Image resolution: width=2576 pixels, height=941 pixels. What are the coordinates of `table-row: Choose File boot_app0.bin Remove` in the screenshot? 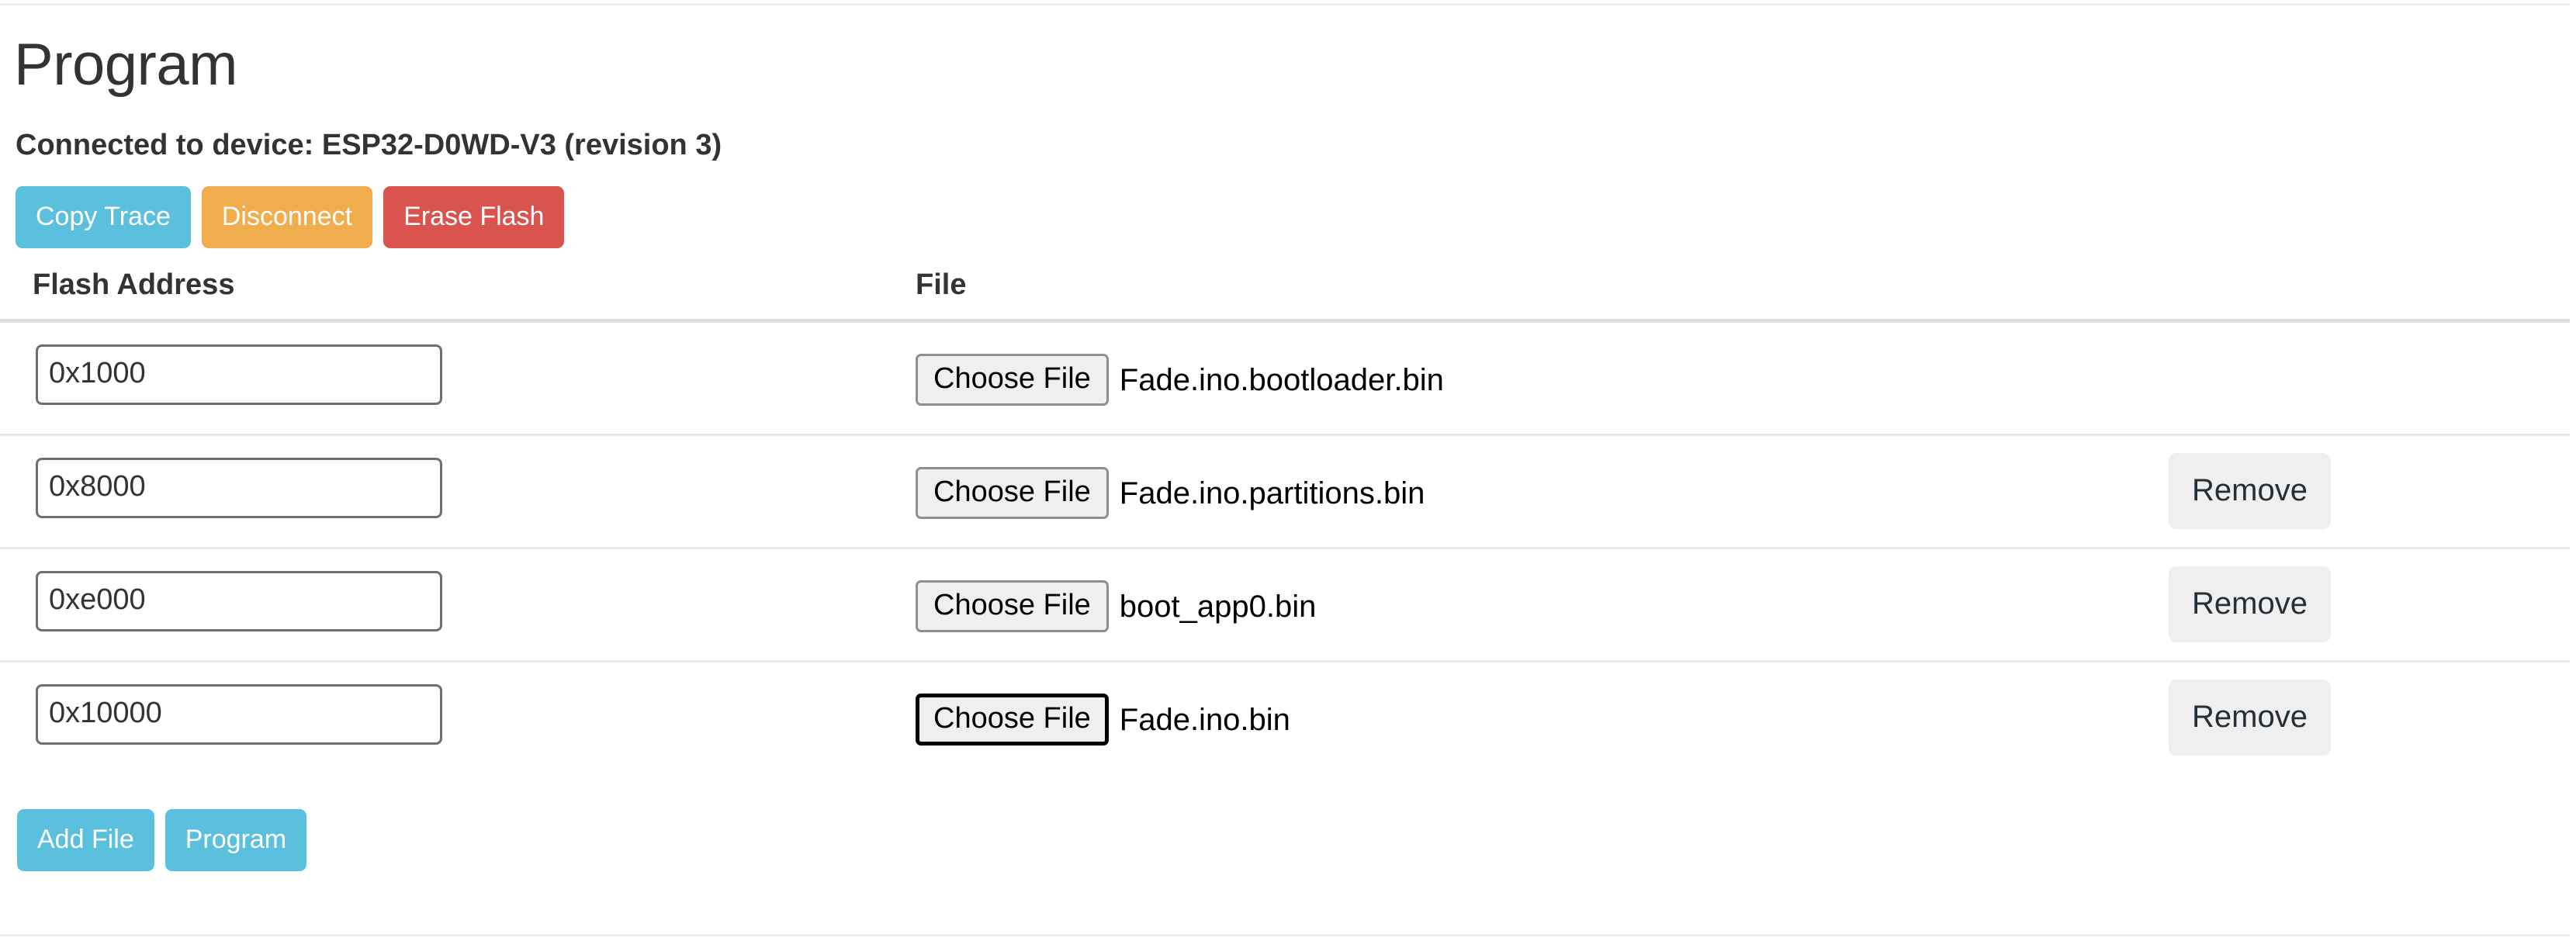 It's located at (1285, 606).